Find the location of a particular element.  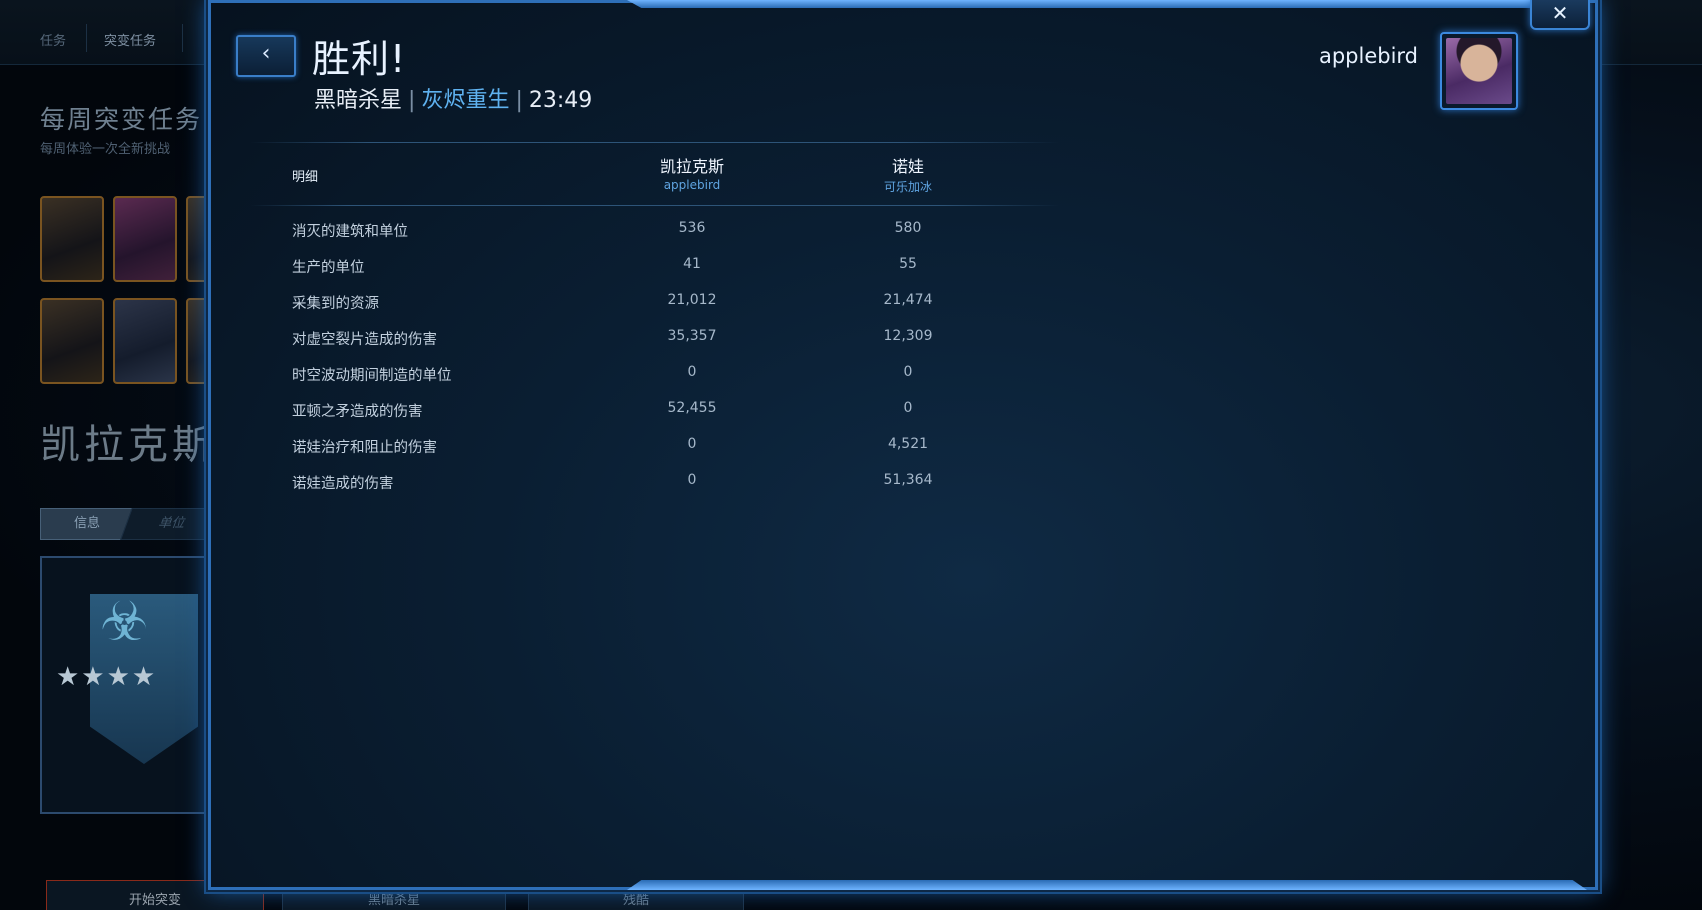

difficulty-panel: ☣ ★★★★ is located at coordinates (132, 685).